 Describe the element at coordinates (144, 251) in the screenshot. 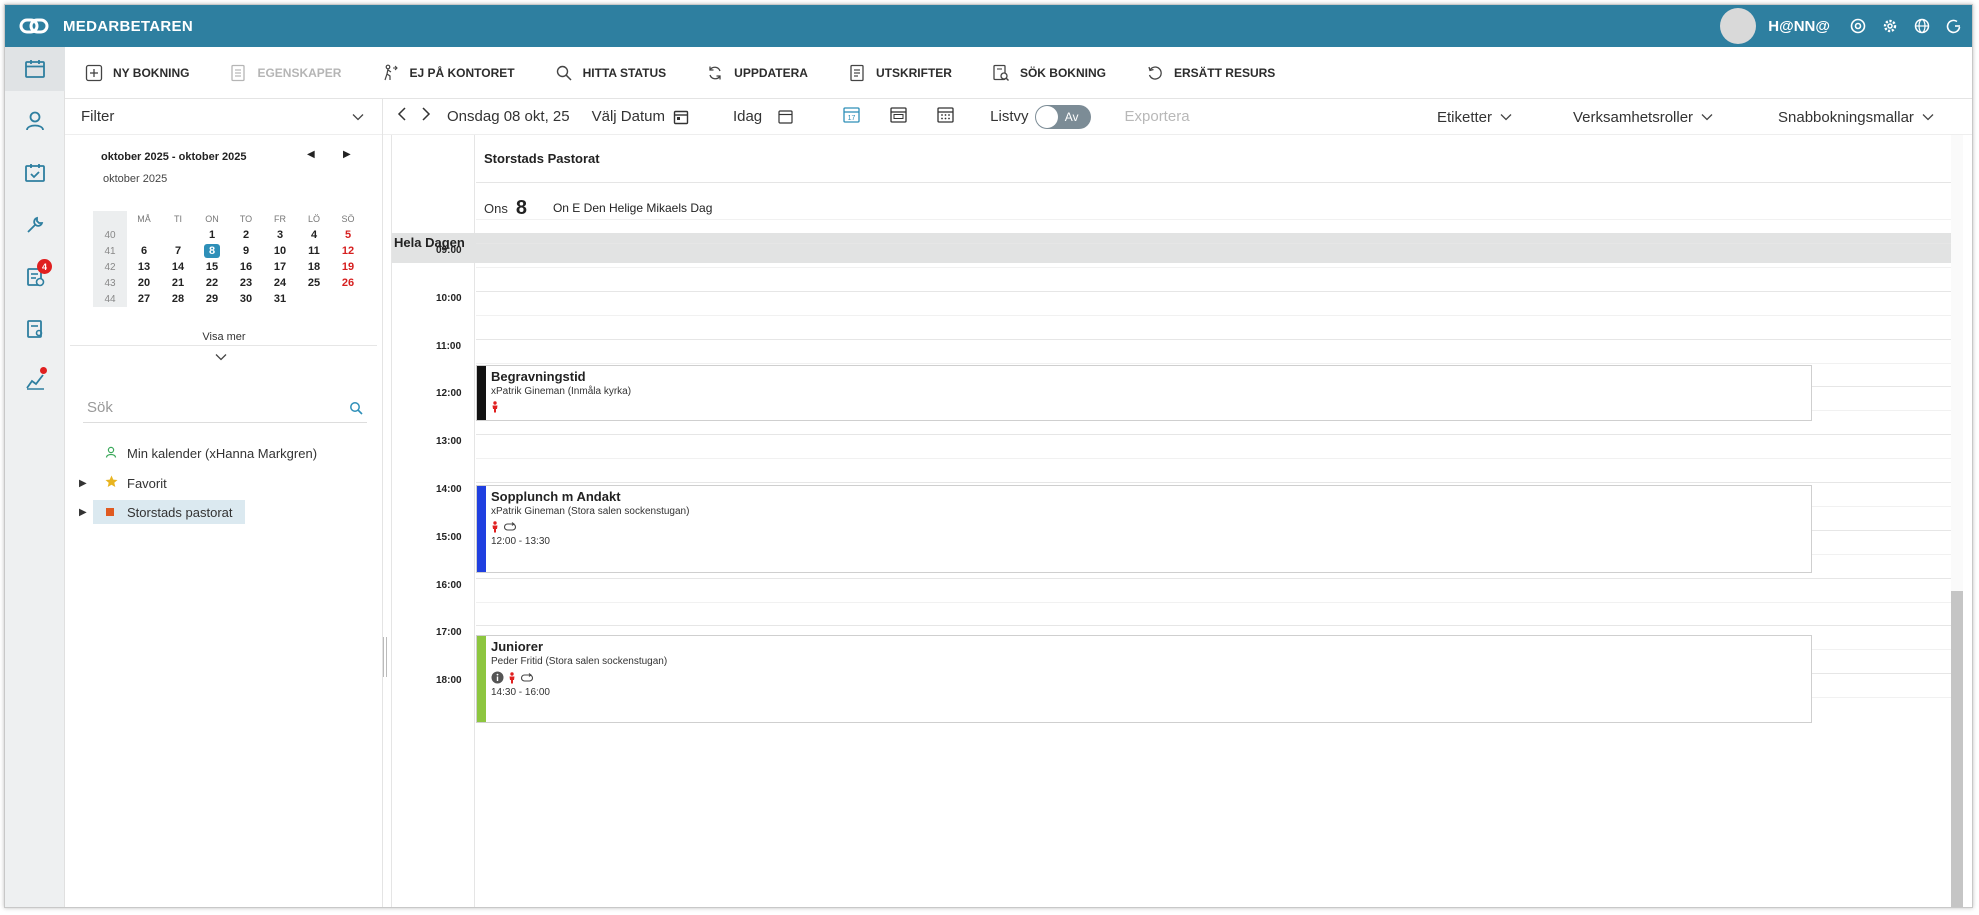

I see `mini-calendar-day: 6` at that location.